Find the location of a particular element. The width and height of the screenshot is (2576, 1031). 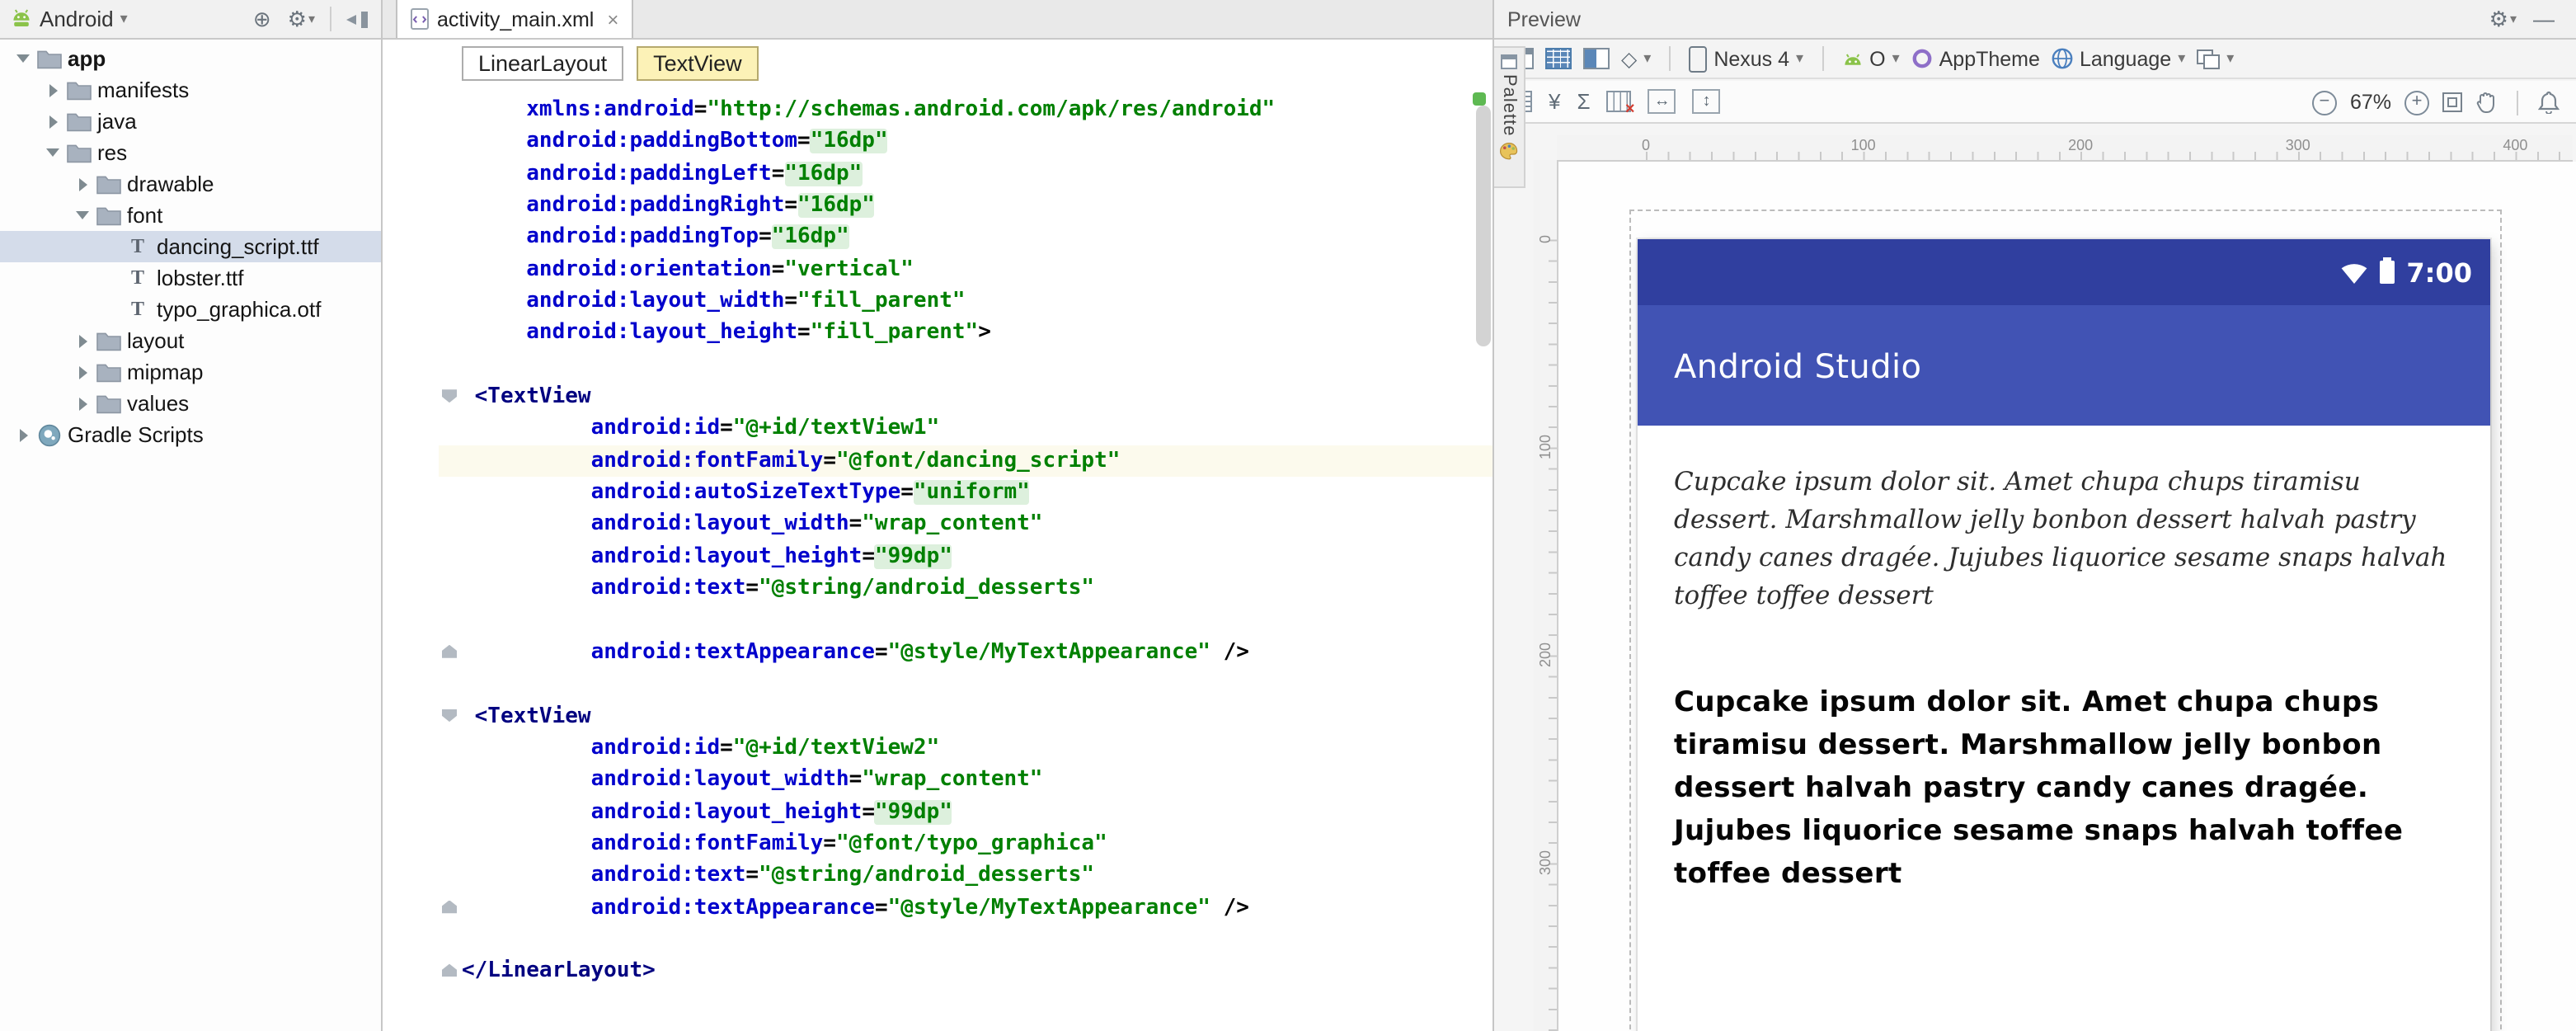

breadcrumb-item-linearlayout: LinearLayout is located at coordinates (543, 62).